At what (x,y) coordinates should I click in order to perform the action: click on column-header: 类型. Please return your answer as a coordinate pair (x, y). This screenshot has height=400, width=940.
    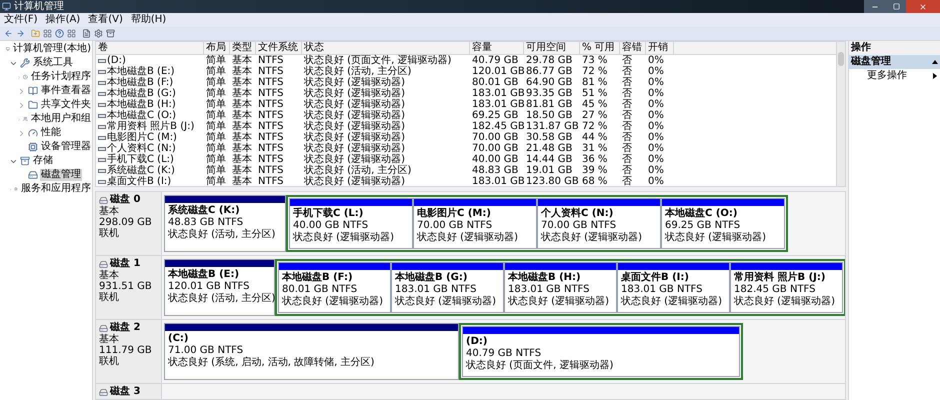
    Looking at the image, I should click on (243, 48).